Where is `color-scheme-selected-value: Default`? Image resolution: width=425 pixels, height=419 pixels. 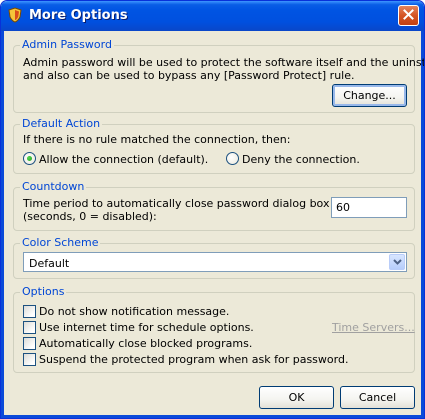 color-scheme-selected-value: Default is located at coordinates (49, 263).